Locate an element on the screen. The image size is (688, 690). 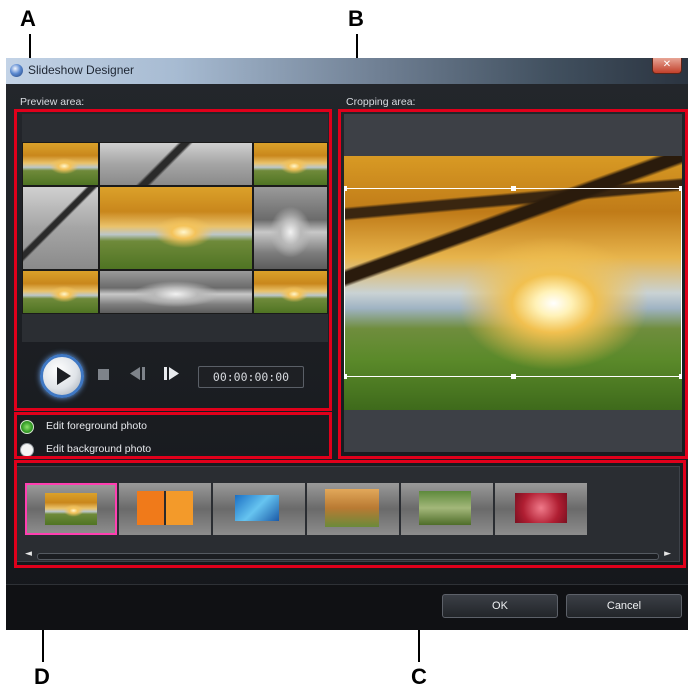
ok-button: OK is located at coordinates (500, 606).